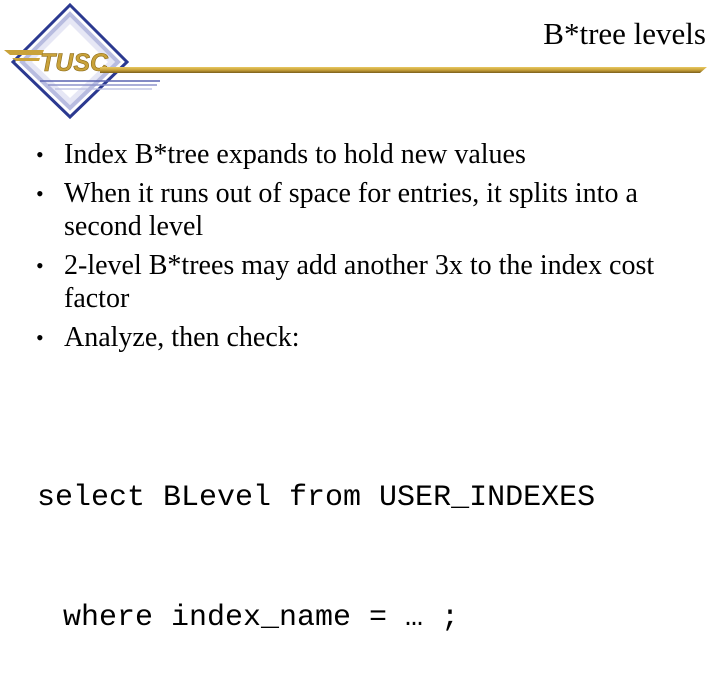 The height and width of the screenshot is (678, 720). What do you see at coordinates (624, 33) in the screenshot?
I see `slide-title: B*tree levels` at bounding box center [624, 33].